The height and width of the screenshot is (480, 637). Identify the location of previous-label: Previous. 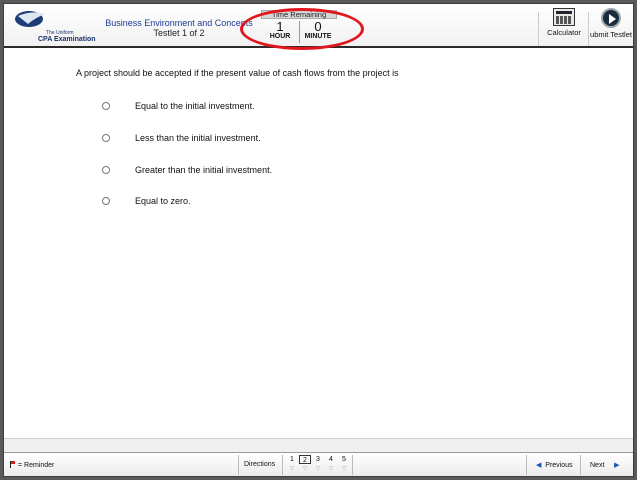
(559, 465).